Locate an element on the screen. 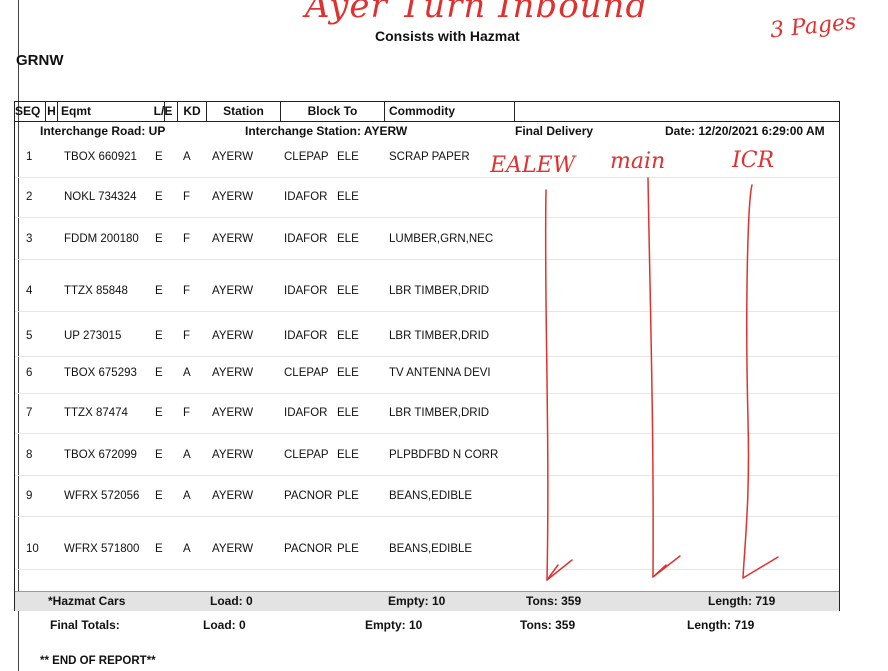 The width and height of the screenshot is (888, 671). handwritten-col3: ICR is located at coordinates (752, 160).